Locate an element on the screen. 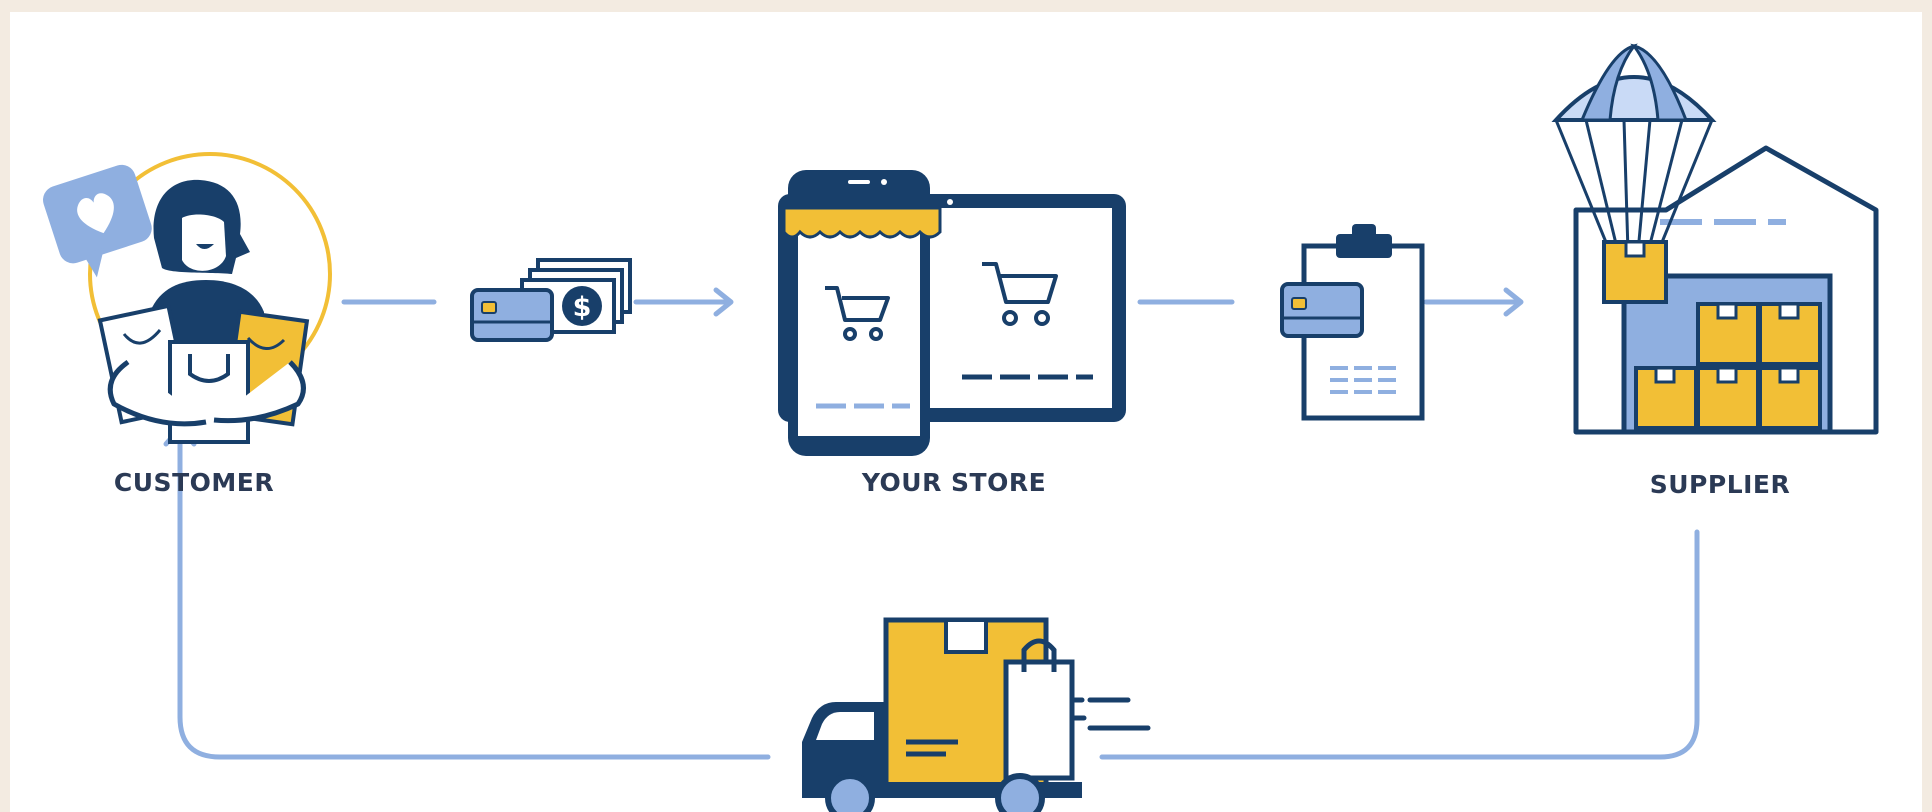 The width and height of the screenshot is (1932, 812). customer-with-shopping-bags-icon is located at coordinates (187, 298).